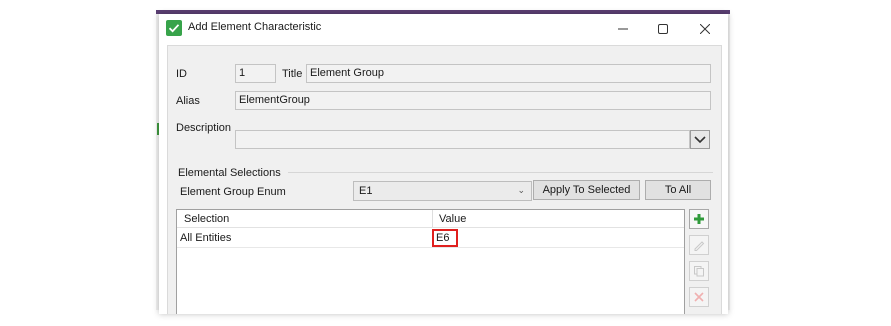 The height and width of the screenshot is (326, 891). I want to click on column-separator, so click(432, 218).